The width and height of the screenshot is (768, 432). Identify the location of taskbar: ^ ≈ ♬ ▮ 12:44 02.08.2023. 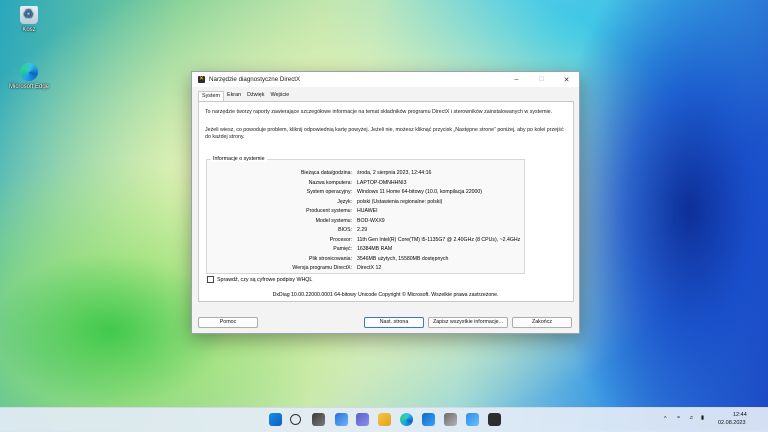
(384, 419).